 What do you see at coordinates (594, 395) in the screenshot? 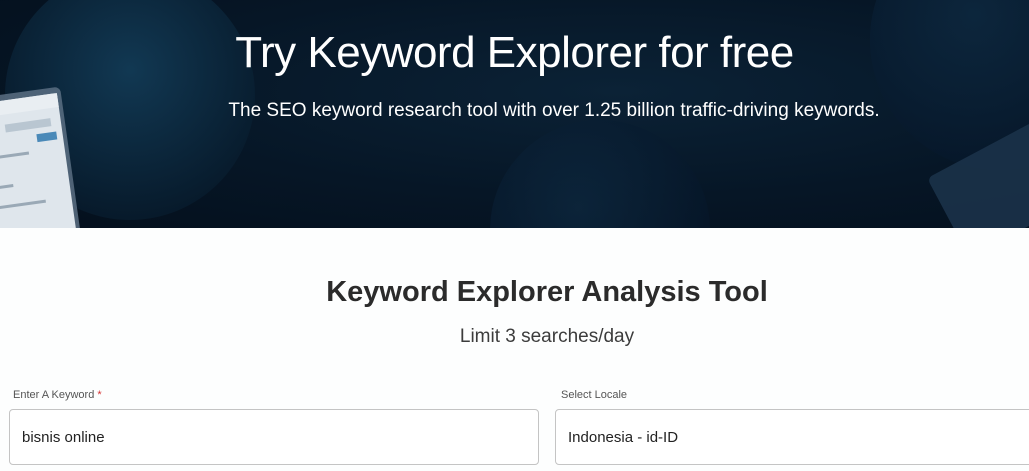
I see `locale-field-label: Select Locale` at bounding box center [594, 395].